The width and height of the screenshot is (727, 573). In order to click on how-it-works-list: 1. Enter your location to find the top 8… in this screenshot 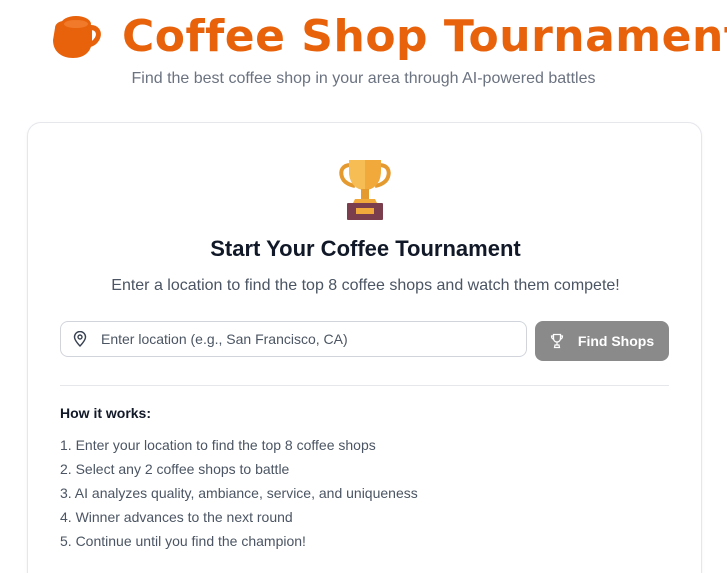, I will do `click(239, 493)`.